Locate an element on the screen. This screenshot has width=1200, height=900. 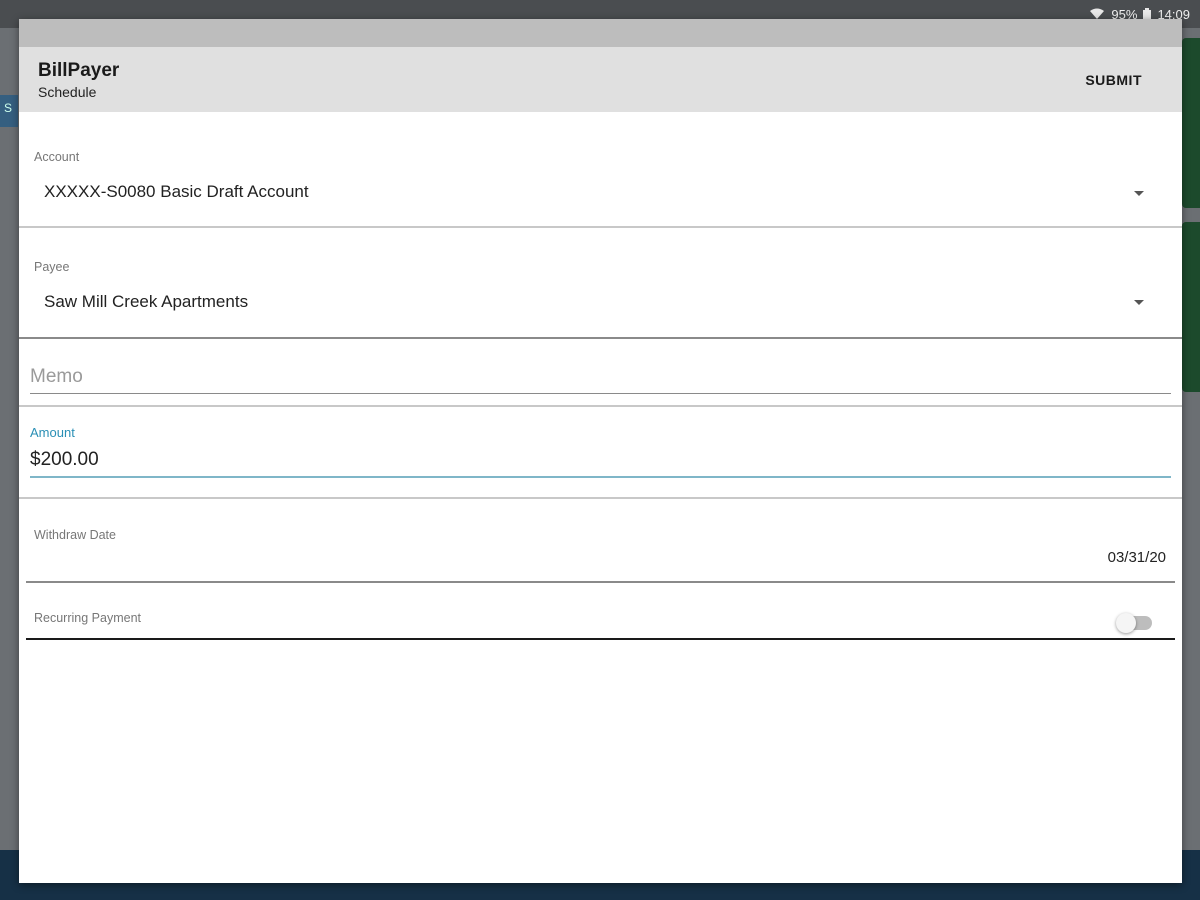
account-dropdown: Account XXXXX-S0080 Basic Draft Account is located at coordinates (600, 170).